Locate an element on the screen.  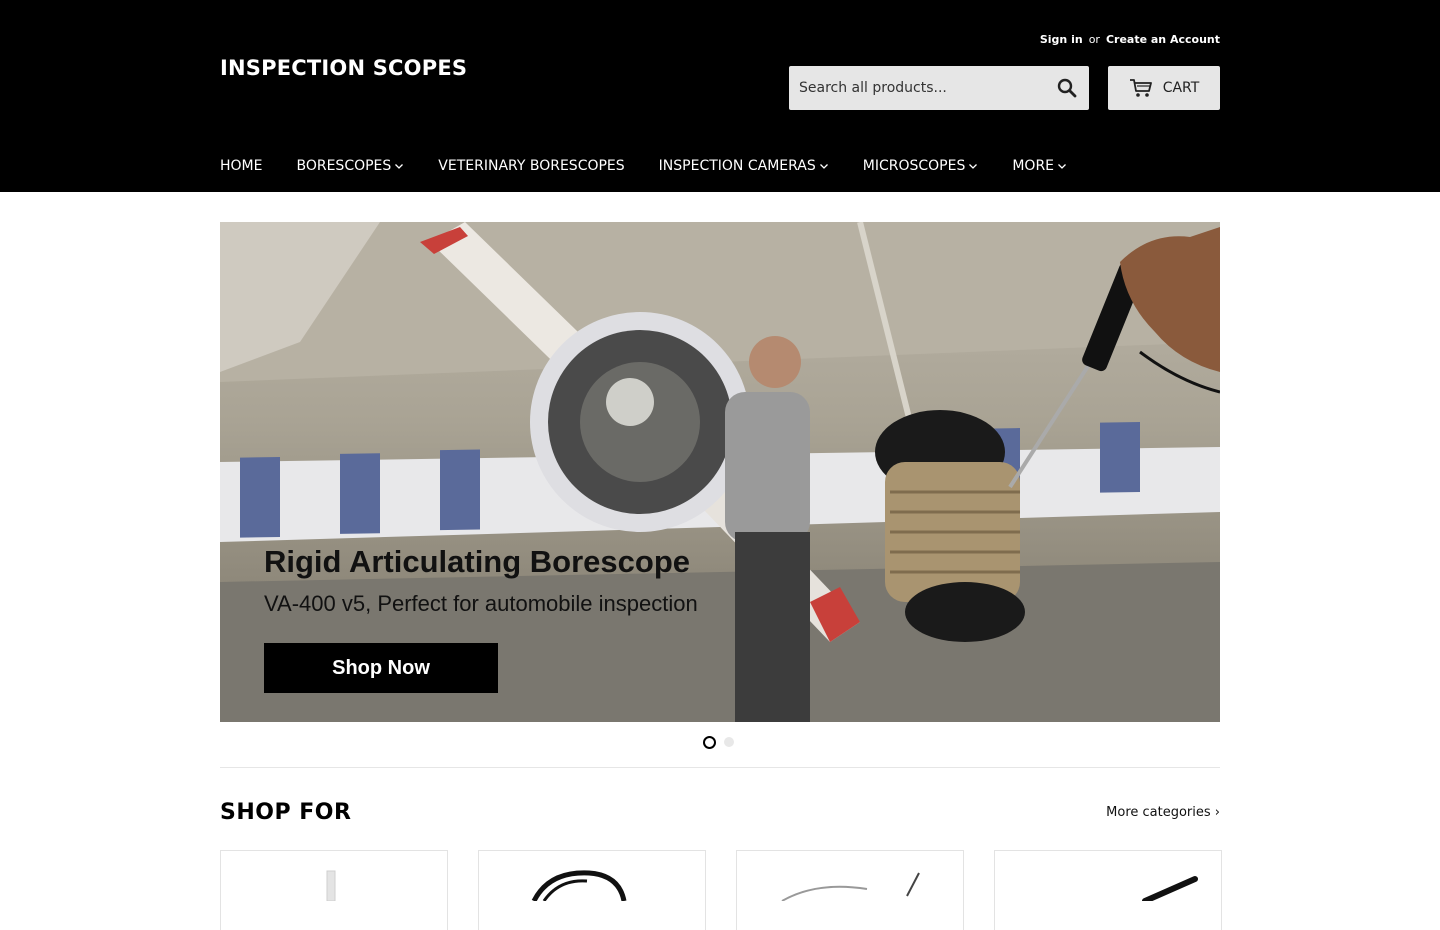
nav-item-inspection-cameras: INSPECTION CAMERAS is located at coordinates (744, 166).